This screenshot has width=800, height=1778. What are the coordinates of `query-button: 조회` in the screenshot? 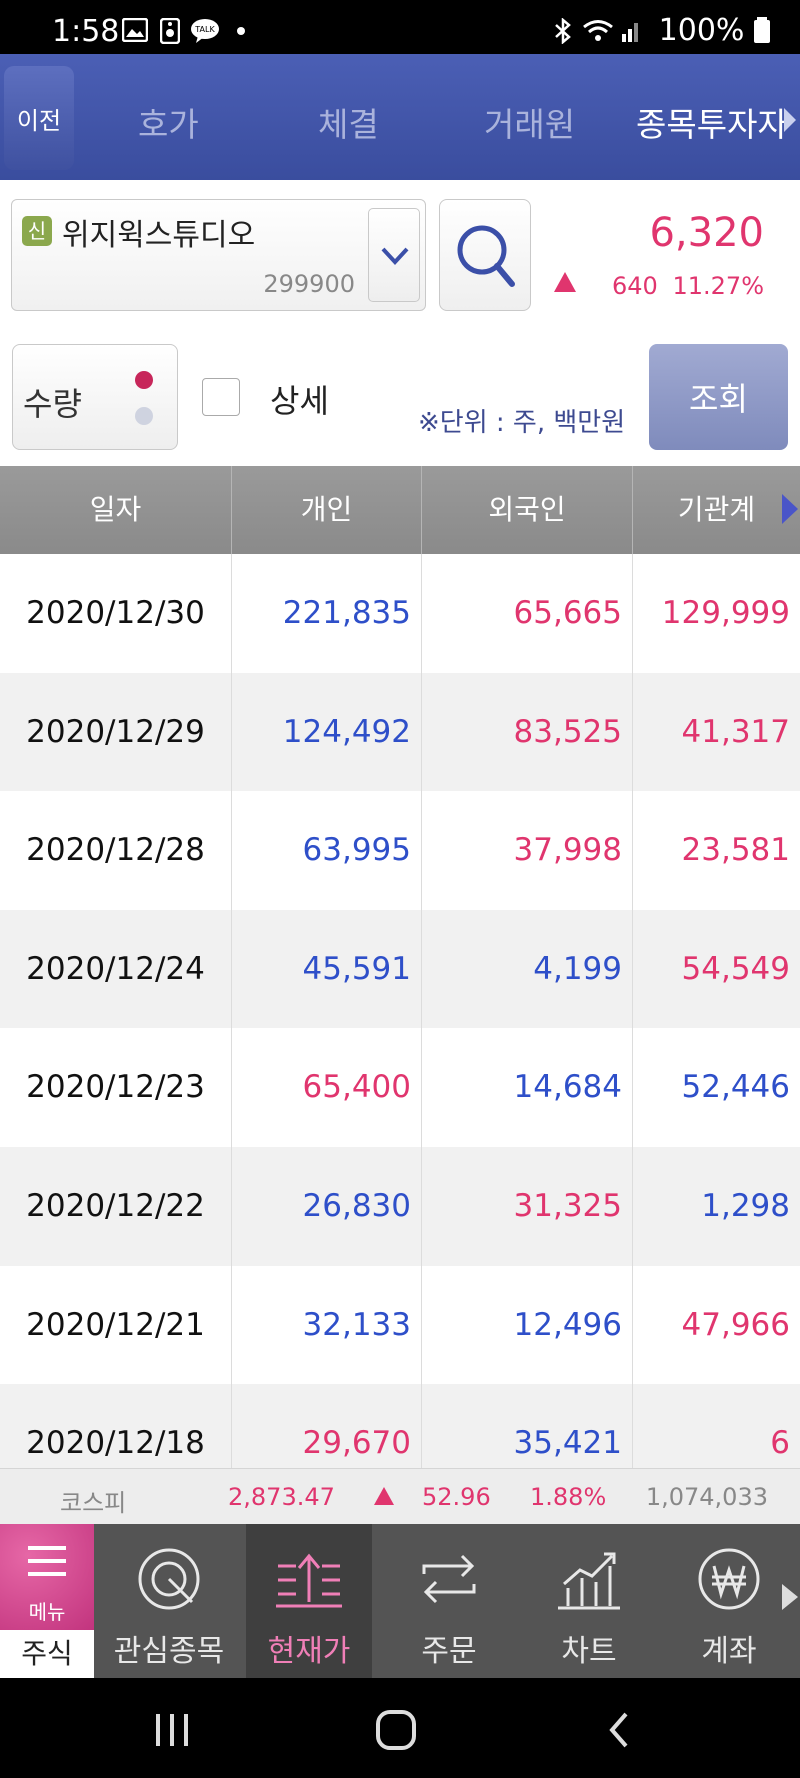 It's located at (718, 397).